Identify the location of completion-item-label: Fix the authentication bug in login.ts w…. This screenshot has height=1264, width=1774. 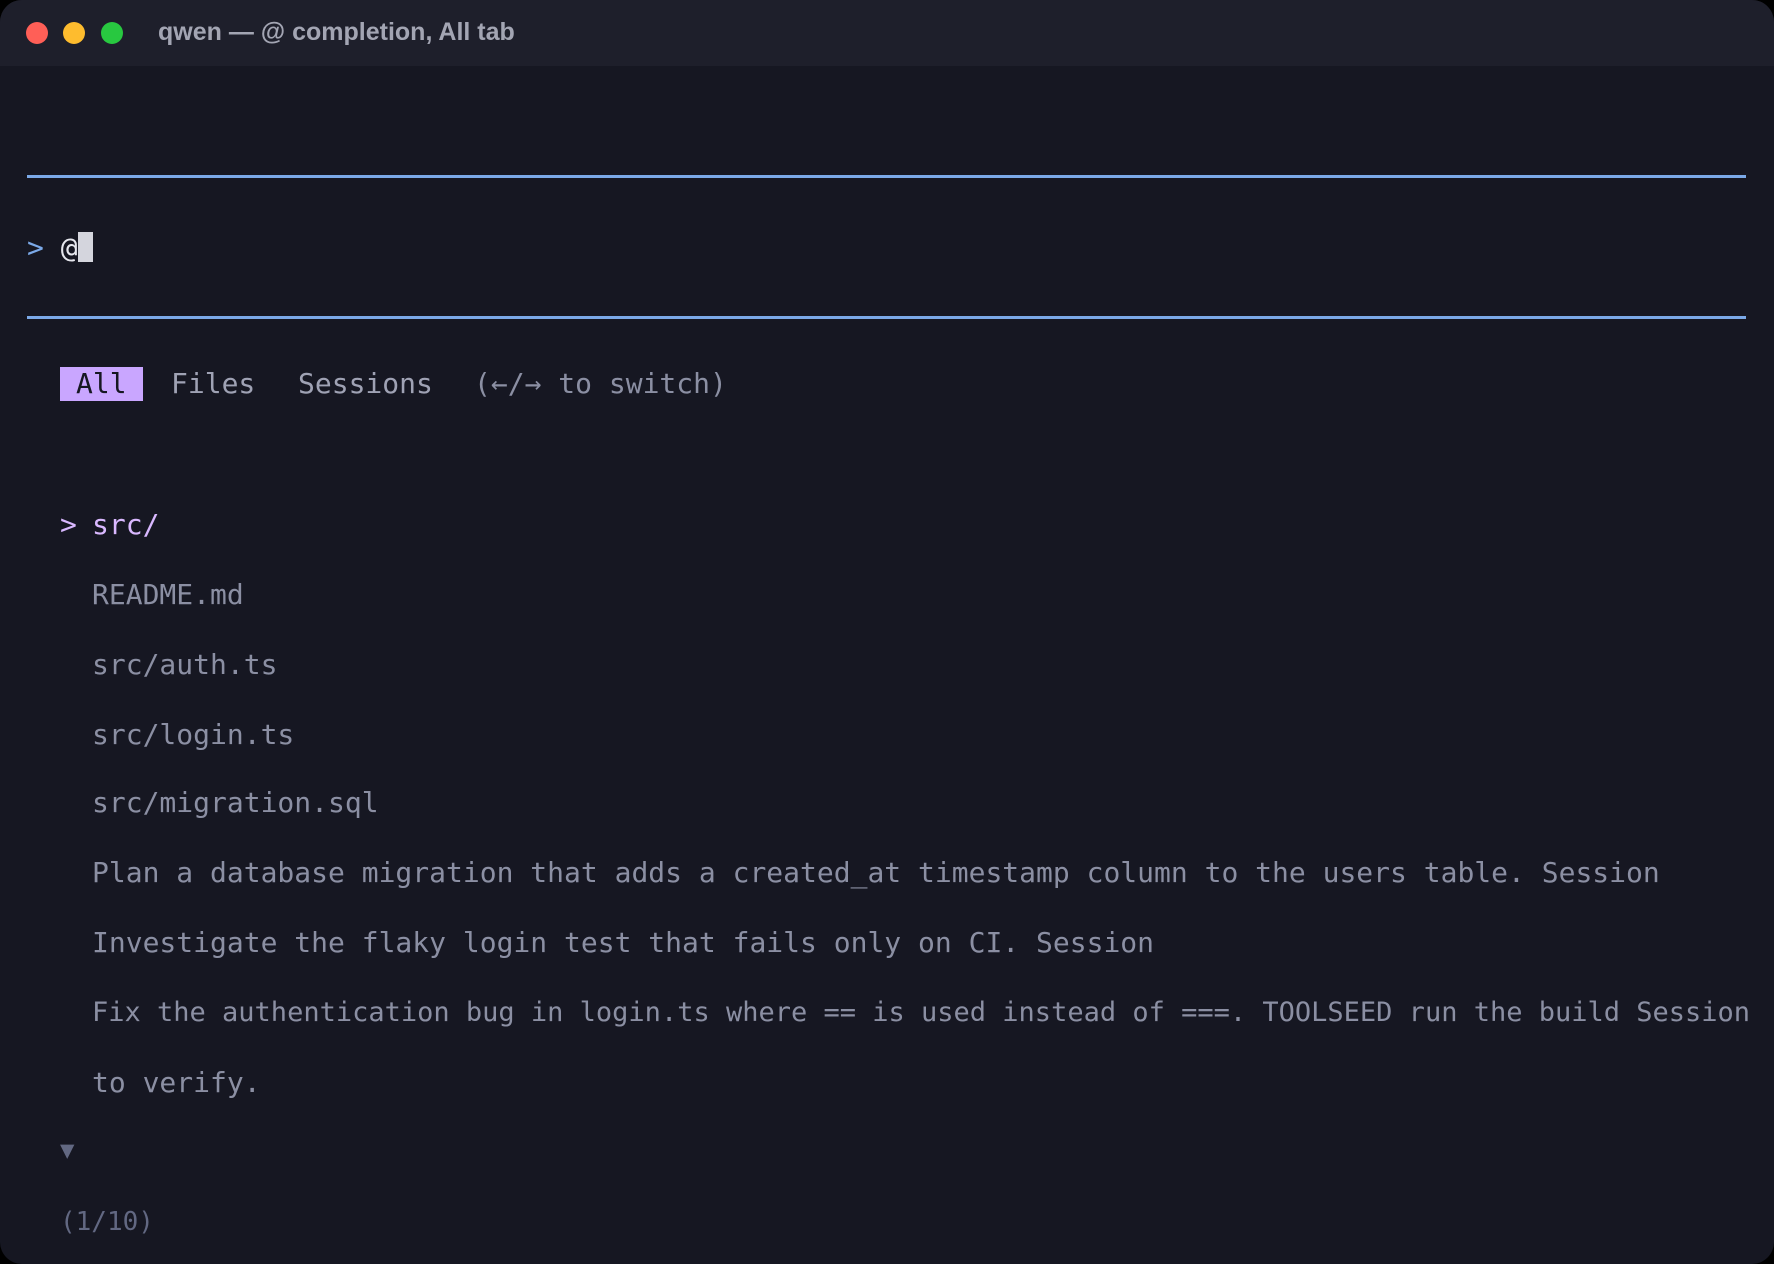
(921, 1012).